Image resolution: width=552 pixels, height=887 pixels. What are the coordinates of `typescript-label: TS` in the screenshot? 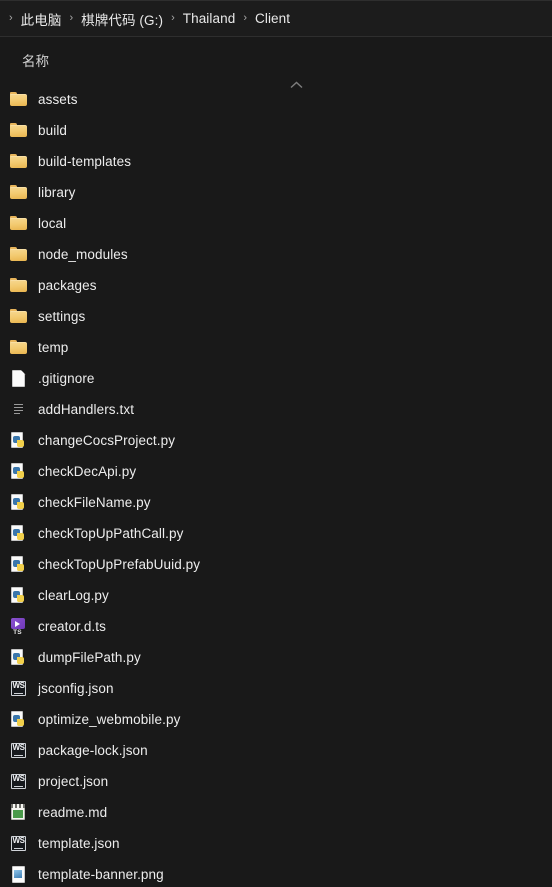 It's located at (17, 632).